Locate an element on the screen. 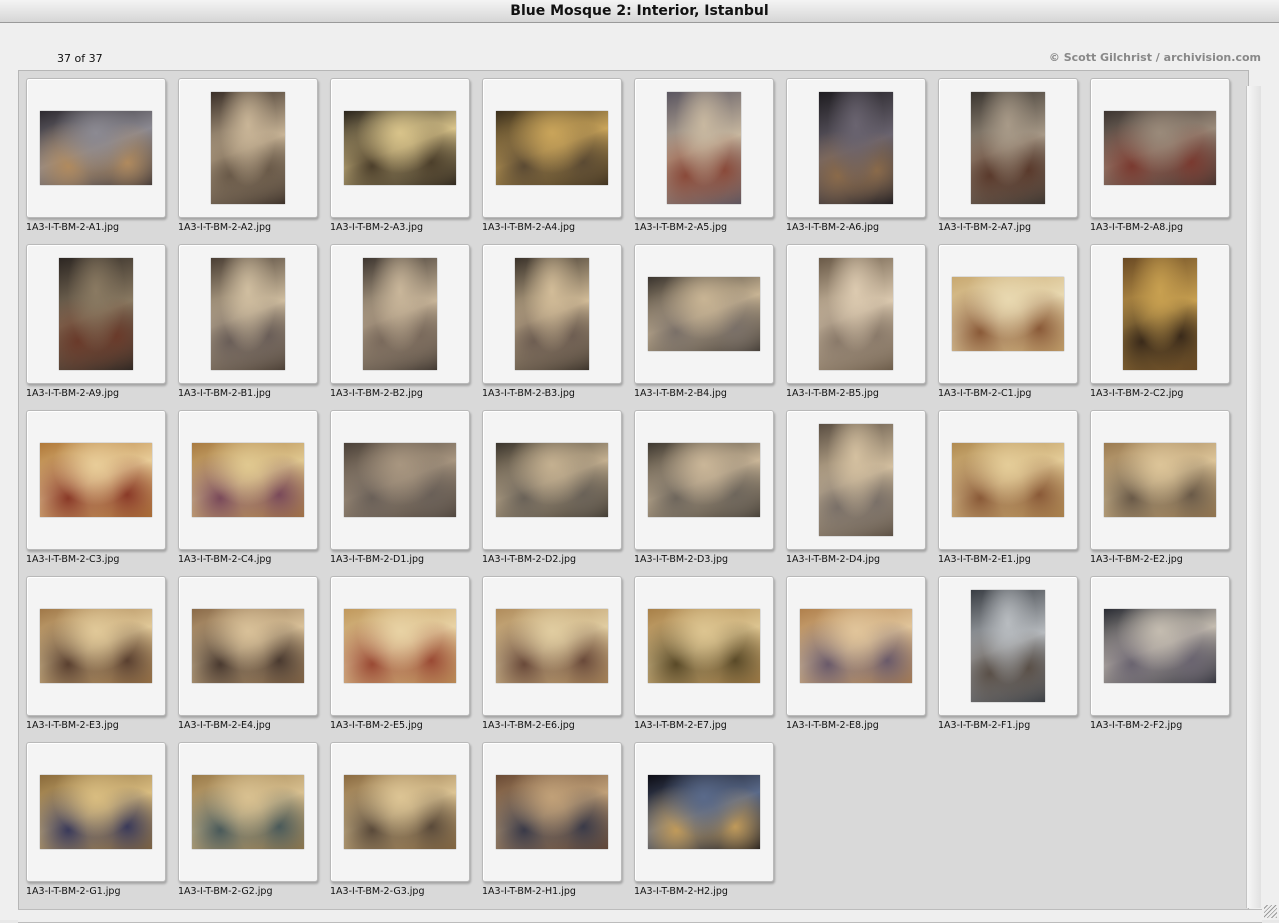  thumbnail-item: 1A3-I-T-BM-2-E6.jpg is located at coordinates (558, 659).